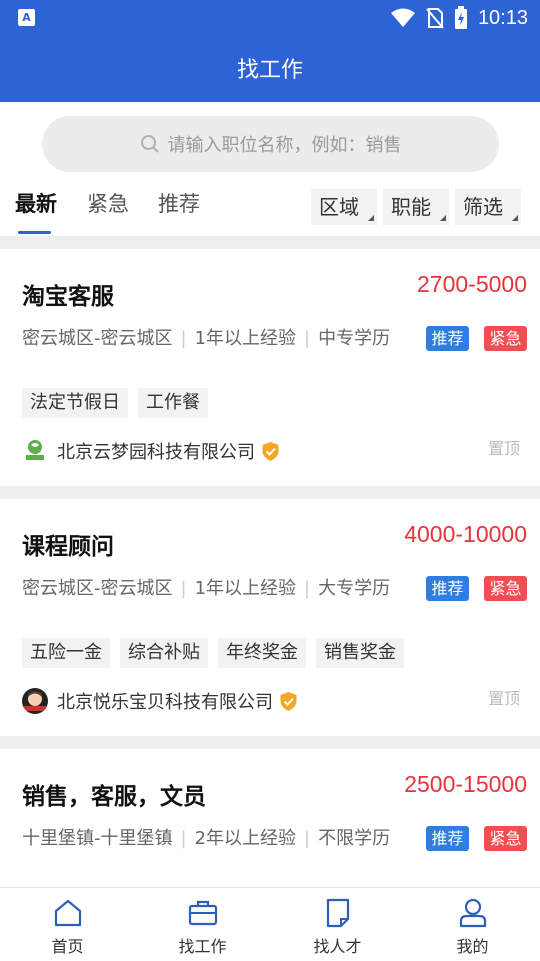 This screenshot has height=961, width=540. I want to click on nav-home-label: 首页, so click(67, 946).